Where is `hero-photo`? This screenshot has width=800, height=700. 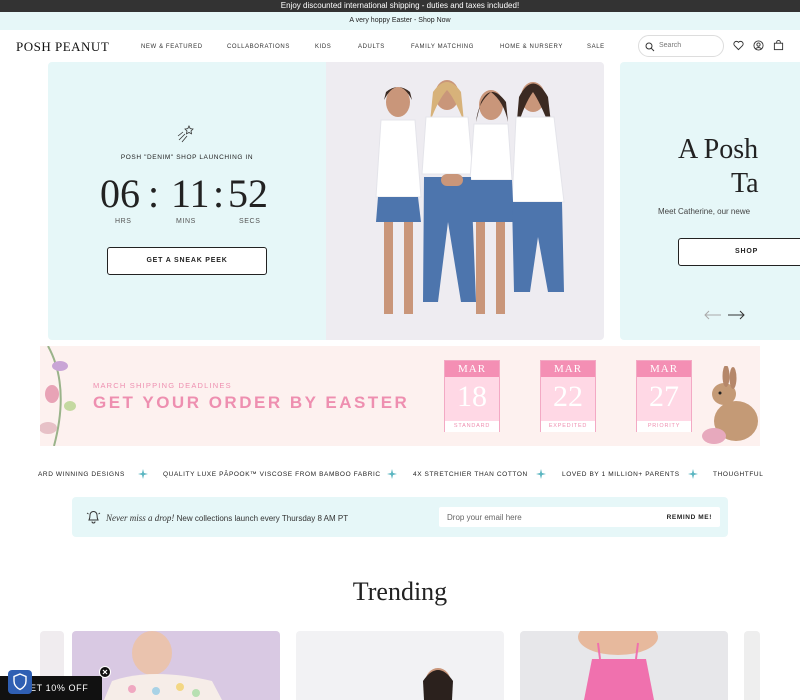 hero-photo is located at coordinates (465, 201).